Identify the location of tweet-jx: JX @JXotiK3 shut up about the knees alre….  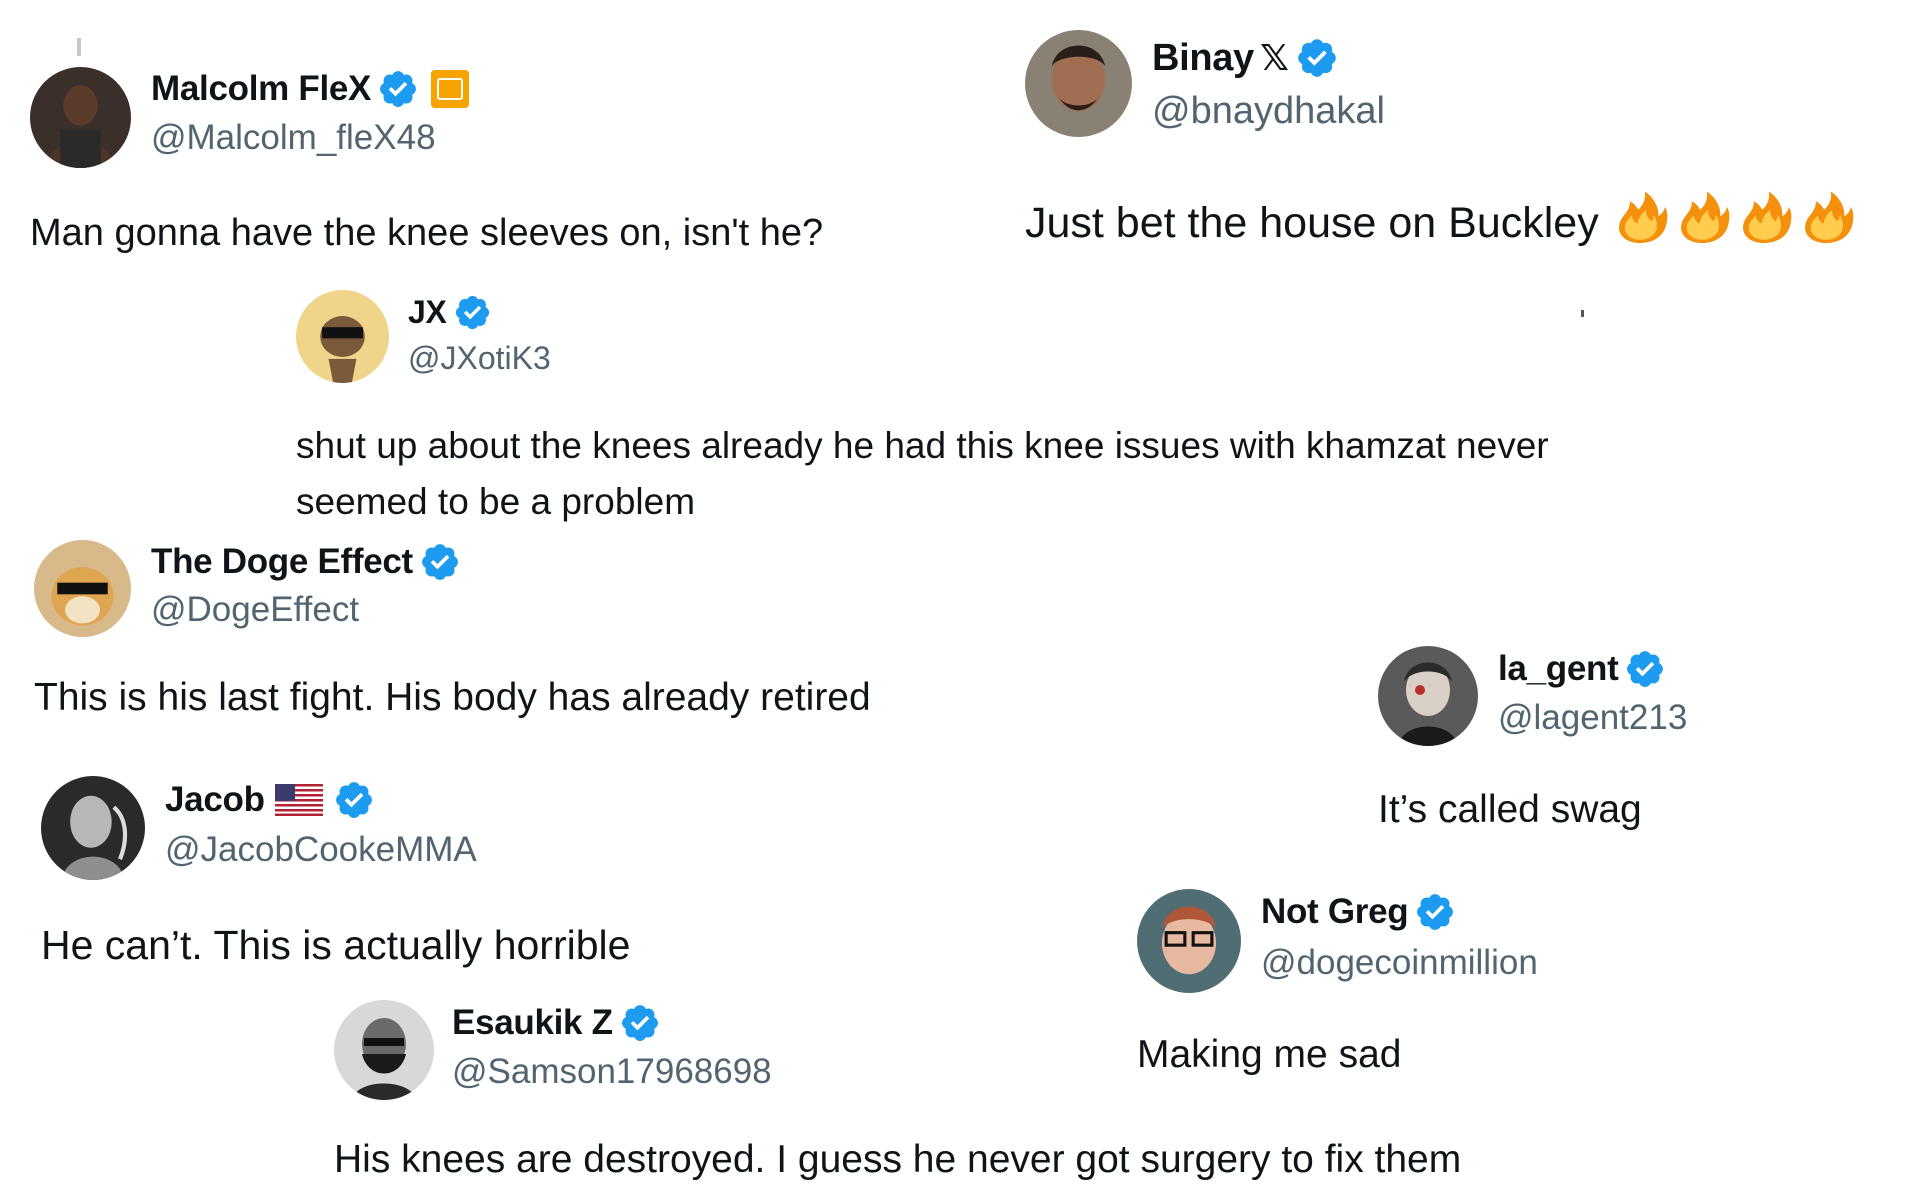
(951, 410).